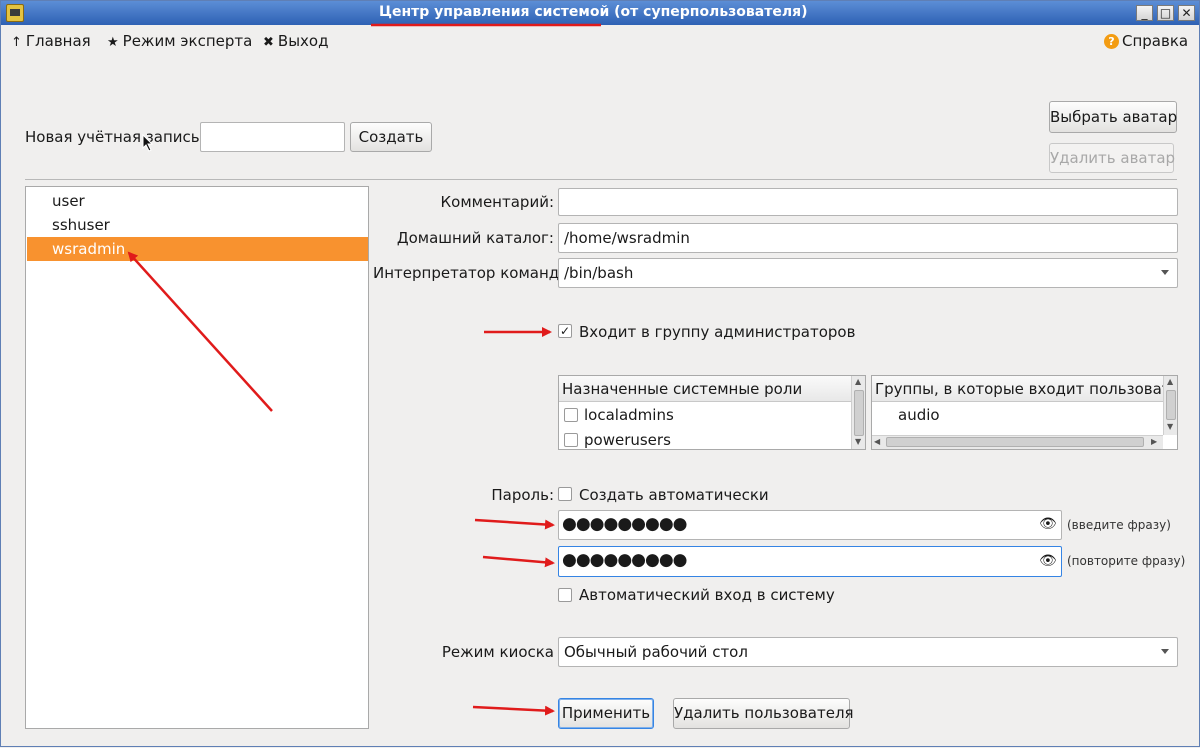 The width and height of the screenshot is (1200, 748). What do you see at coordinates (268, 42) in the screenshot?
I see `tools-icon: ✖` at bounding box center [268, 42].